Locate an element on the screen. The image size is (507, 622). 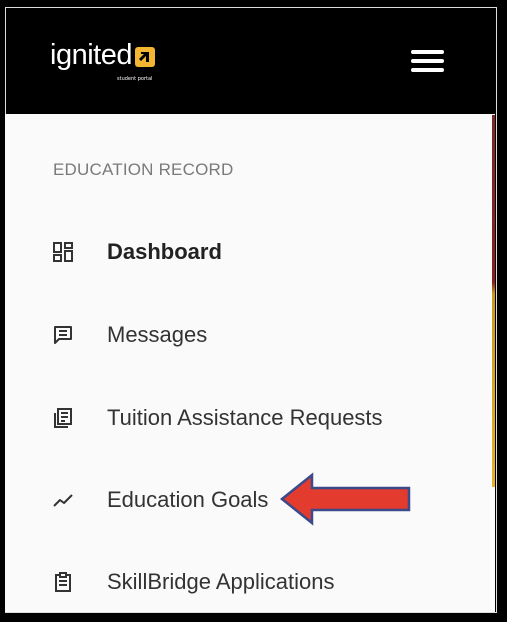
annotation-arrow-icon is located at coordinates (345, 499).